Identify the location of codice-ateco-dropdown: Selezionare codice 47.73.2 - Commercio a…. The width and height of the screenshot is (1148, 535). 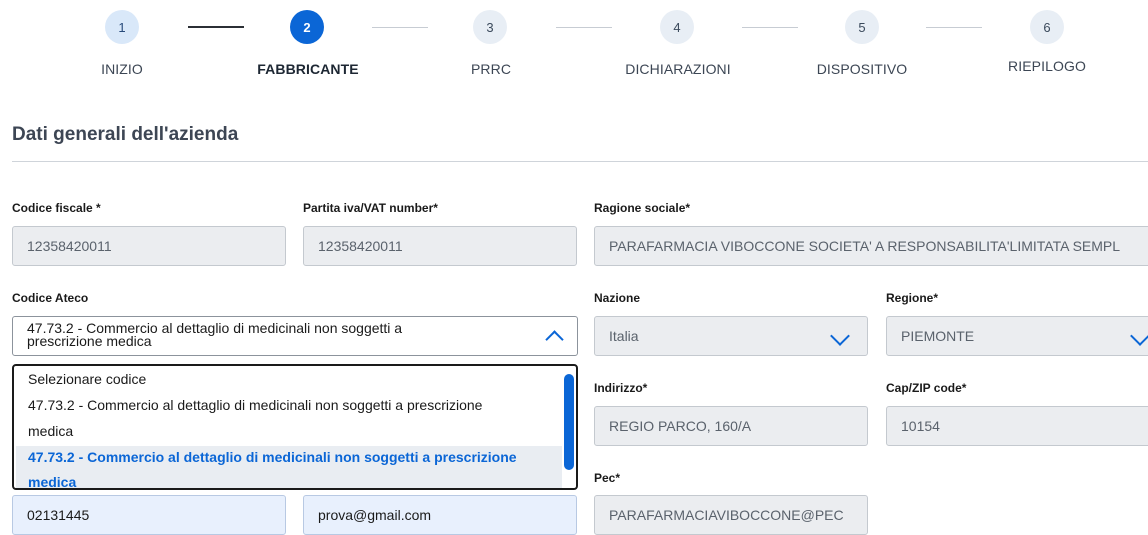
(295, 427).